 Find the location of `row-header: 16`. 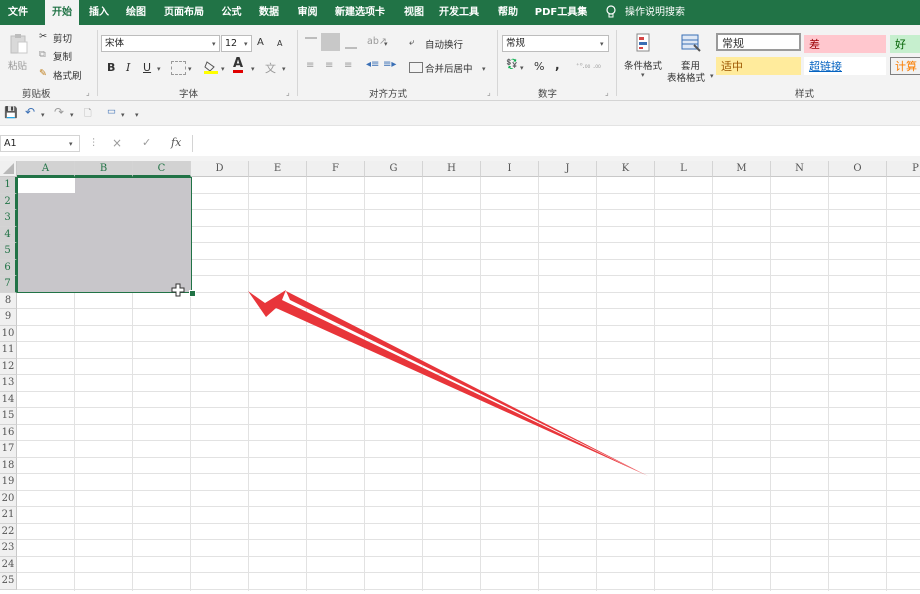

row-header: 16 is located at coordinates (8, 432).